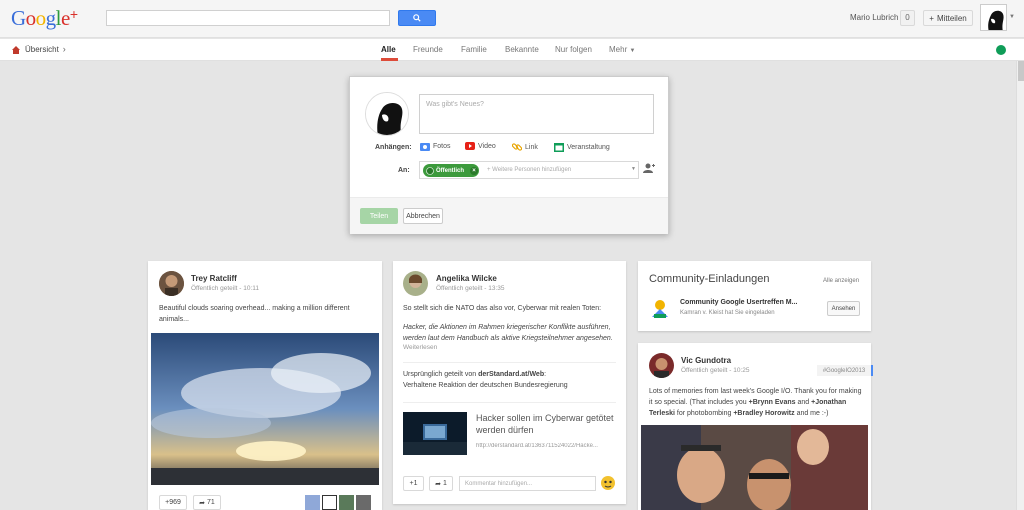 This screenshot has width=1024, height=510. Describe the element at coordinates (772, 402) in the screenshot. I see `mention-link: +Brynn Evans` at that location.